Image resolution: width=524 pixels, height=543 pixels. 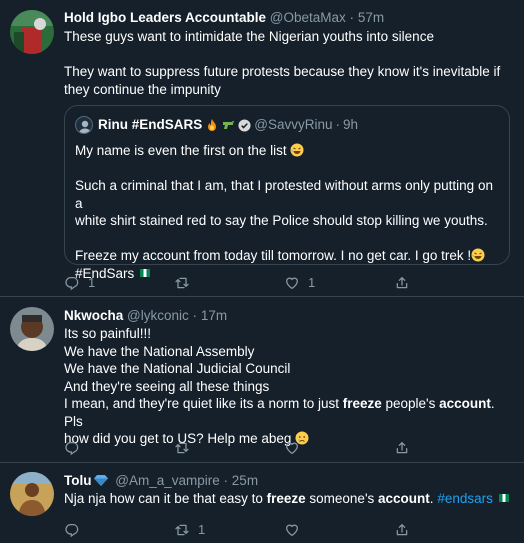 I want to click on timestamp: 17m, so click(x=214, y=315).